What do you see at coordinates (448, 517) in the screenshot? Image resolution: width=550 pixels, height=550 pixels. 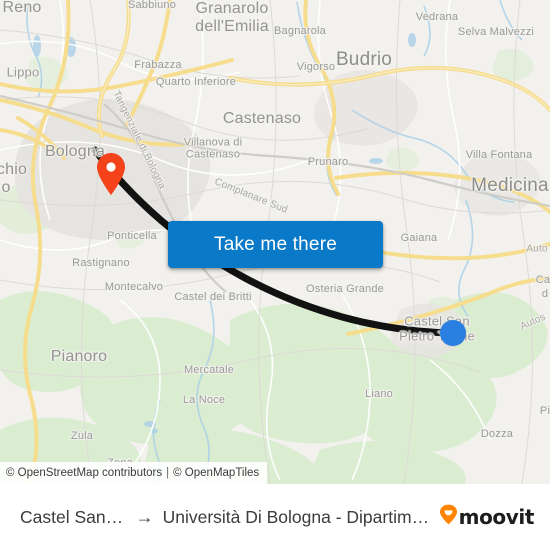 I see `moovit-pin-smile-icon` at bounding box center [448, 517].